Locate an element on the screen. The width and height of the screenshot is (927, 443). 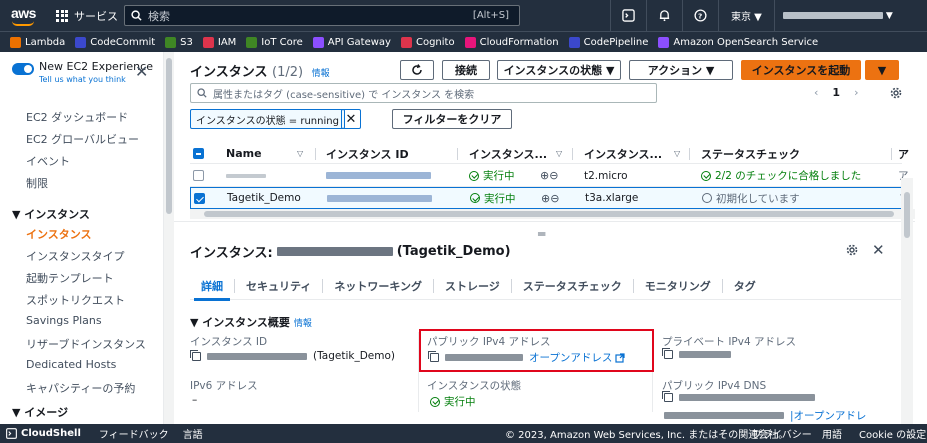
sidebar-item: 起動テンプレート is located at coordinates (70, 278).